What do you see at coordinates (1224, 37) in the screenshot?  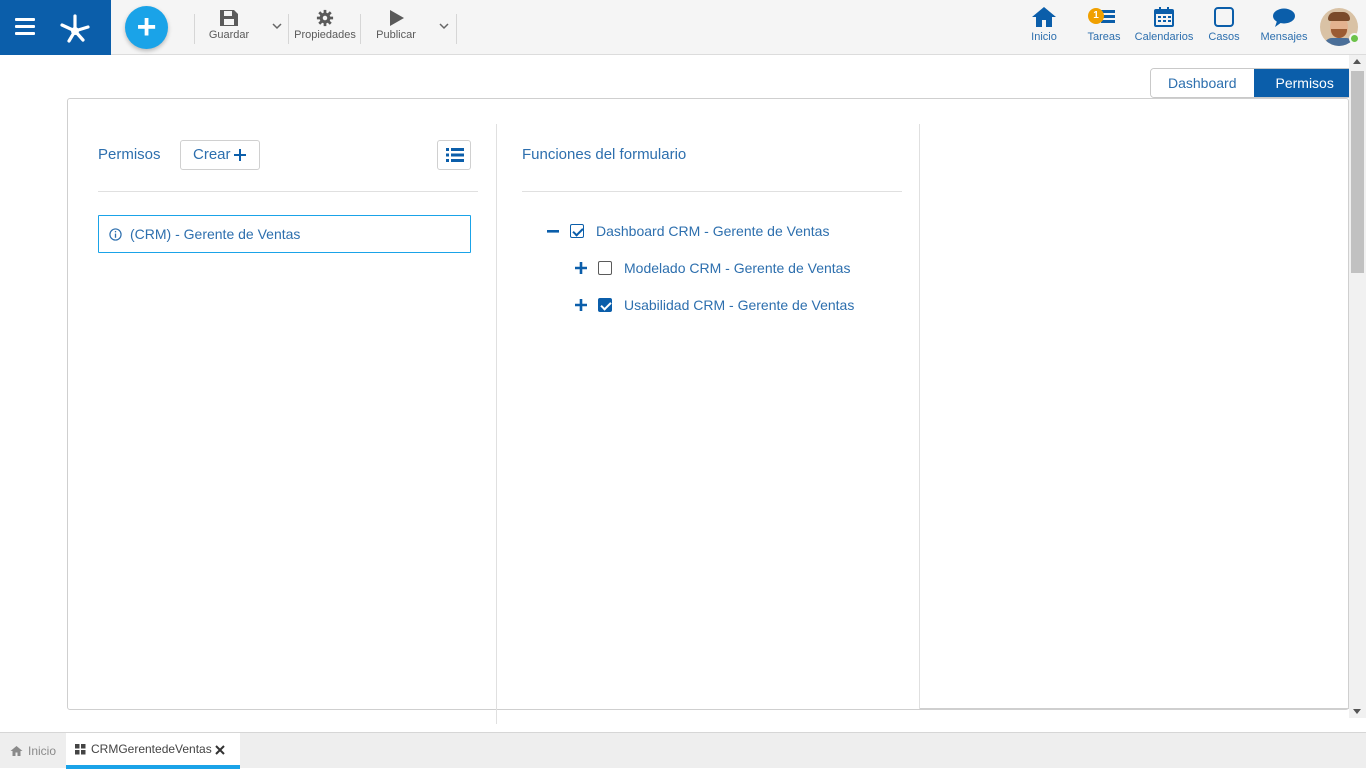 I see `nav-cases-label: Casos` at bounding box center [1224, 37].